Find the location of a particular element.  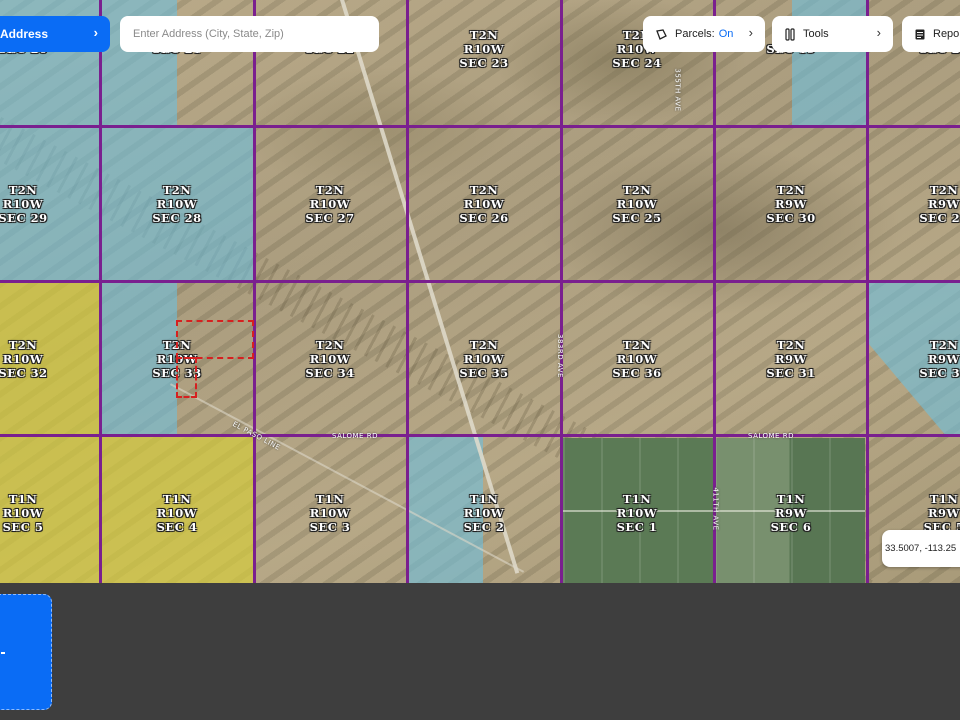

section-label: T2N R10W SEC 32 is located at coordinates (34, 359).